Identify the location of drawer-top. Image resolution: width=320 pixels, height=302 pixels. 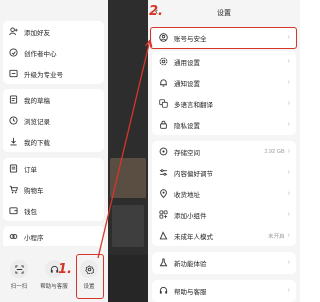
(54, 4).